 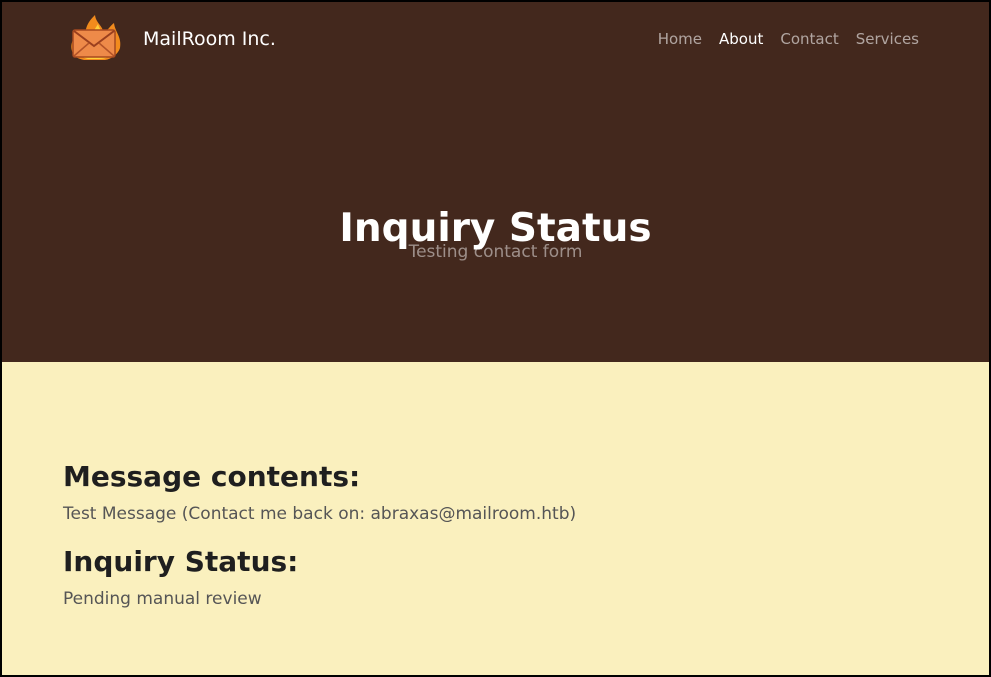 I want to click on page-subtitle: Testing contact form, so click(x=495, y=252).